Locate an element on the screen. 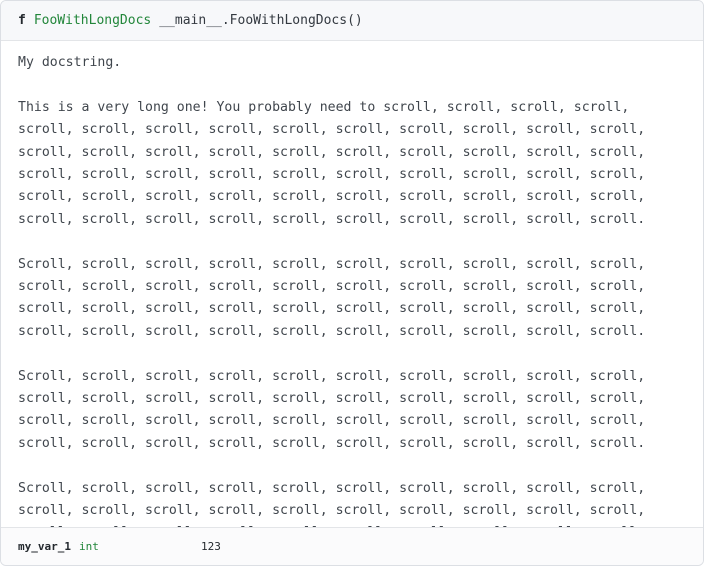 The height and width of the screenshot is (566, 704). docstring-line: My docstring. is located at coordinates (70, 62).